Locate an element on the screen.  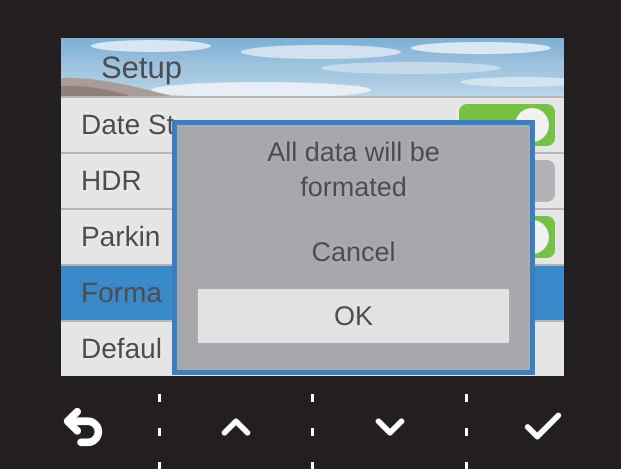
dialog-message: All data will be formated is located at coordinates (353, 170).